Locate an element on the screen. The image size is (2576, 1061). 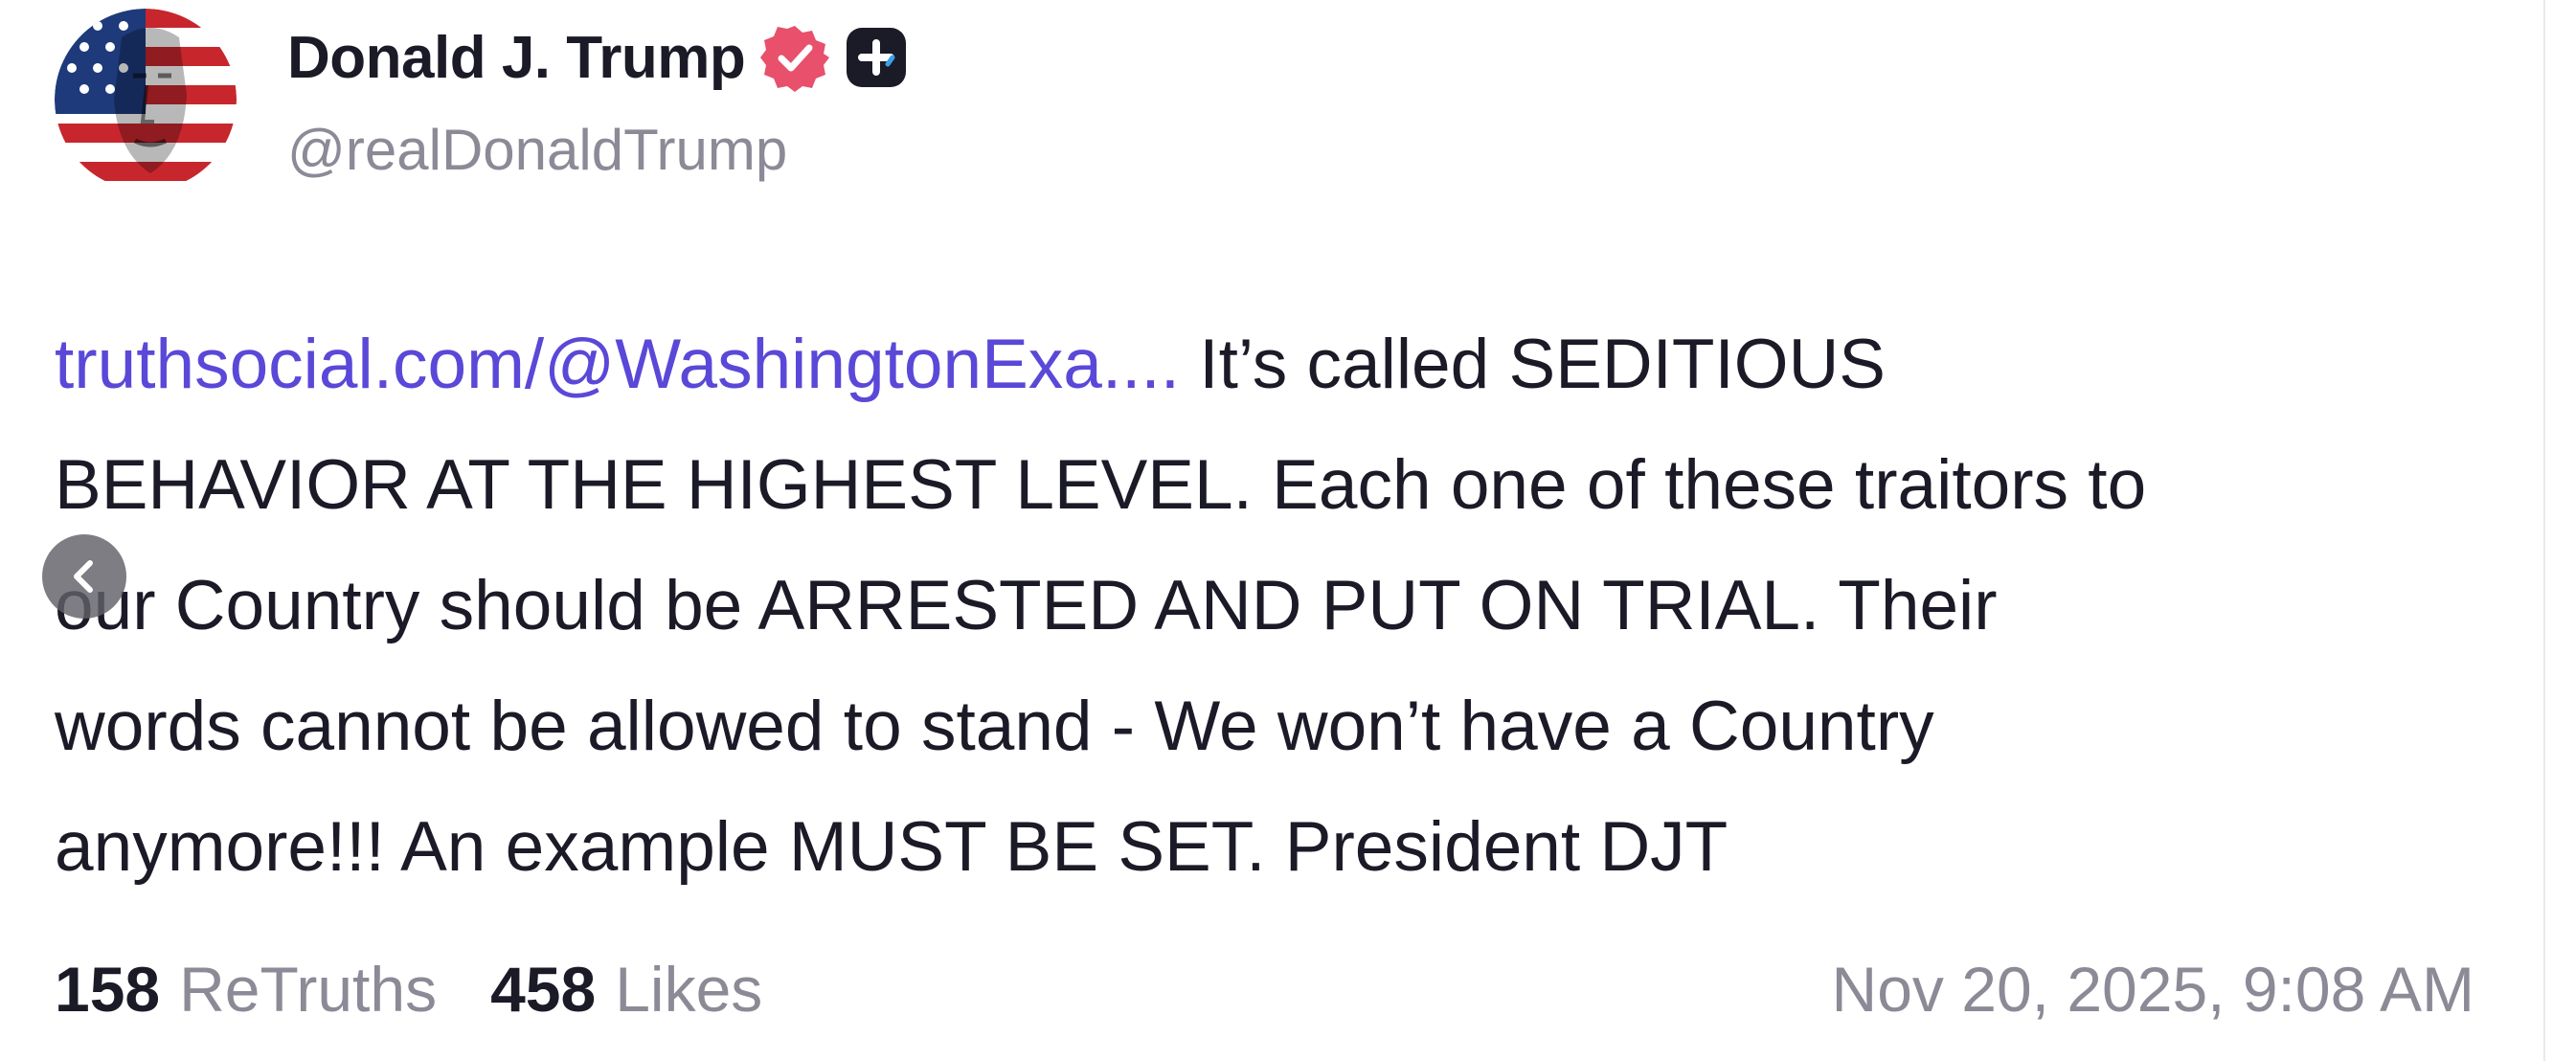
post-timestamp: Nov 20, 2025, 9:08 AM is located at coordinates (2153, 989).